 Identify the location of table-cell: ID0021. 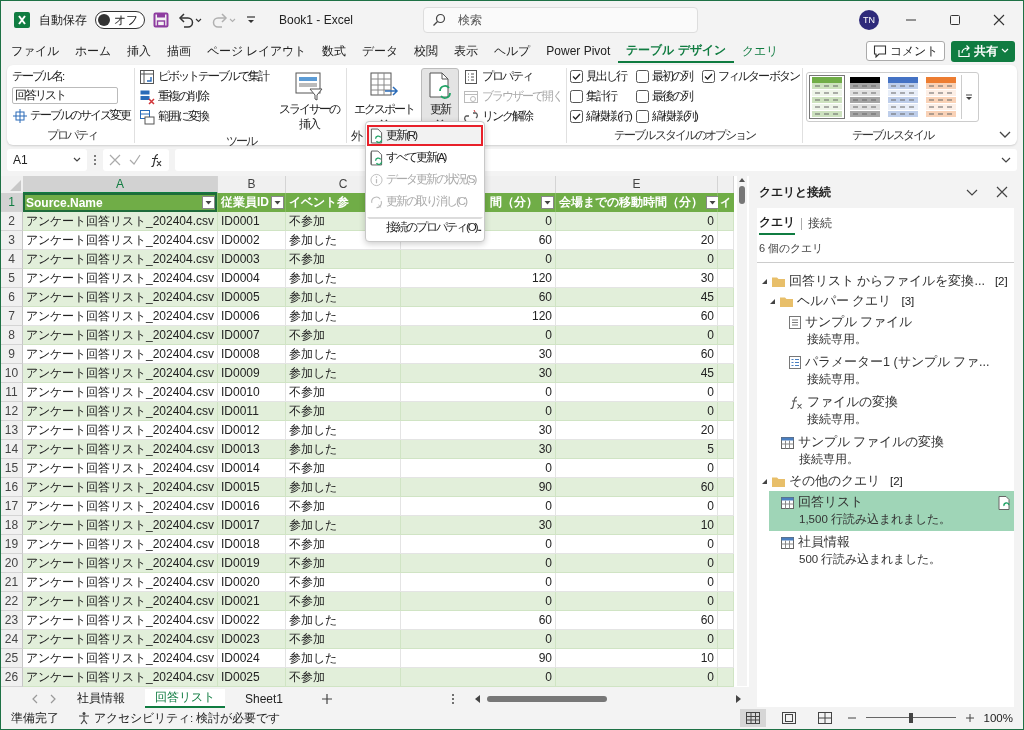
(252, 601).